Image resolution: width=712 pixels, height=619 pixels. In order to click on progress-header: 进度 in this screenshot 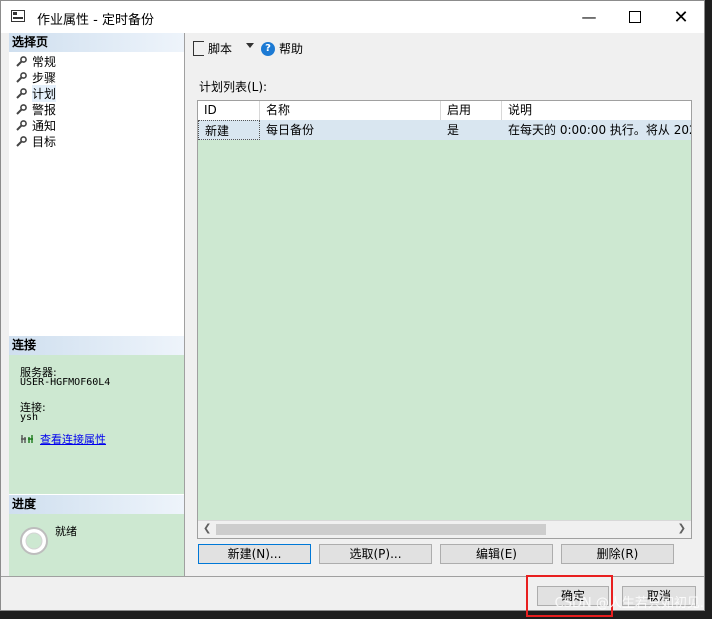, I will do `click(96, 504)`.